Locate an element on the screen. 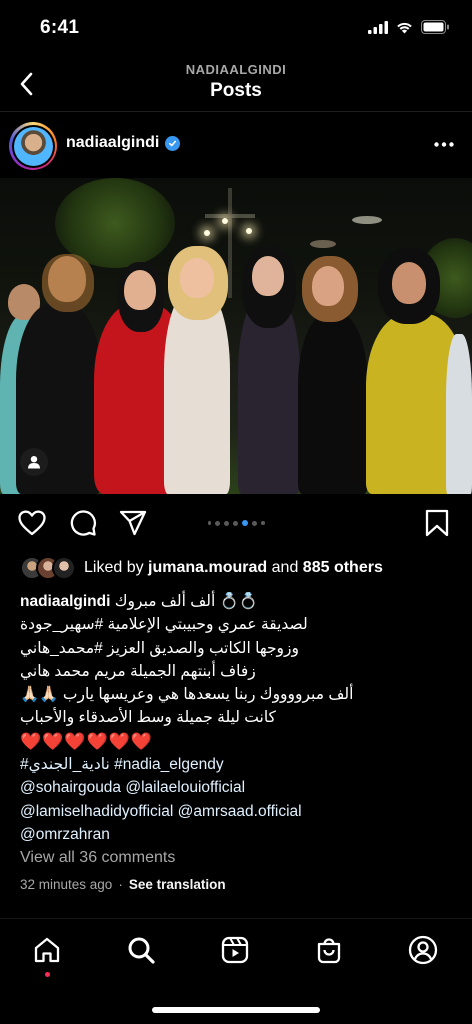 This screenshot has width=472, height=1024. likes-summary: Liked by jumana.mourad and 885 others is located at coordinates (233, 568).